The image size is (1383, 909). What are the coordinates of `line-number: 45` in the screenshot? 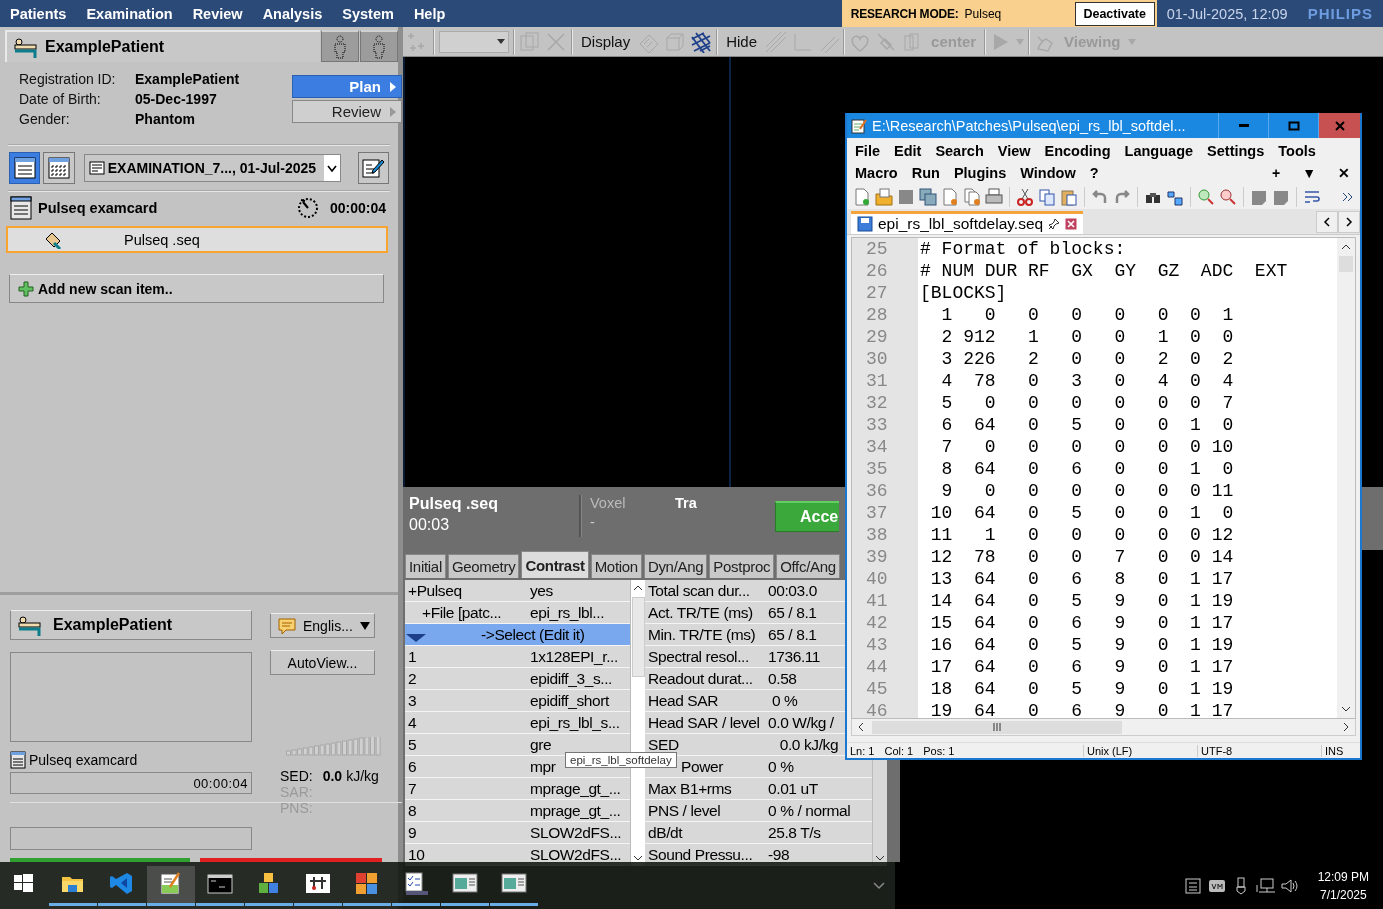 It's located at (877, 689).